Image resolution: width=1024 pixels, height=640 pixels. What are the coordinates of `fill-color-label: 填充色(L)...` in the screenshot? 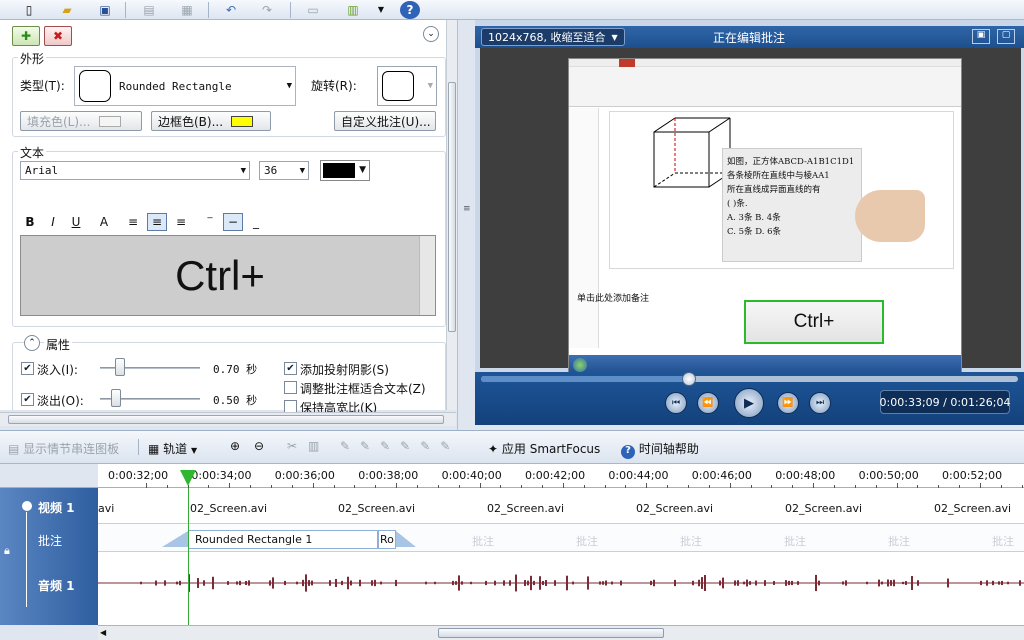 It's located at (59, 121).